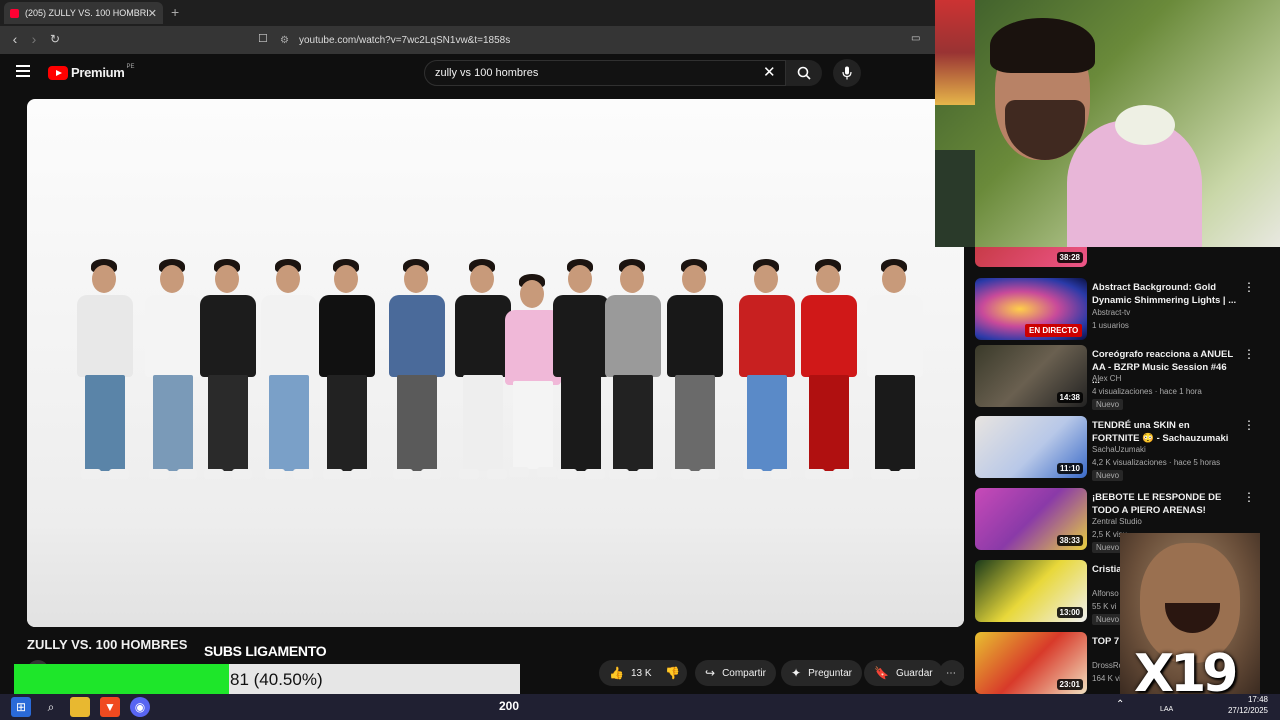  Describe the element at coordinates (605, 73) in the screenshot. I see `search-input: zully vs 100 hombres` at that location.